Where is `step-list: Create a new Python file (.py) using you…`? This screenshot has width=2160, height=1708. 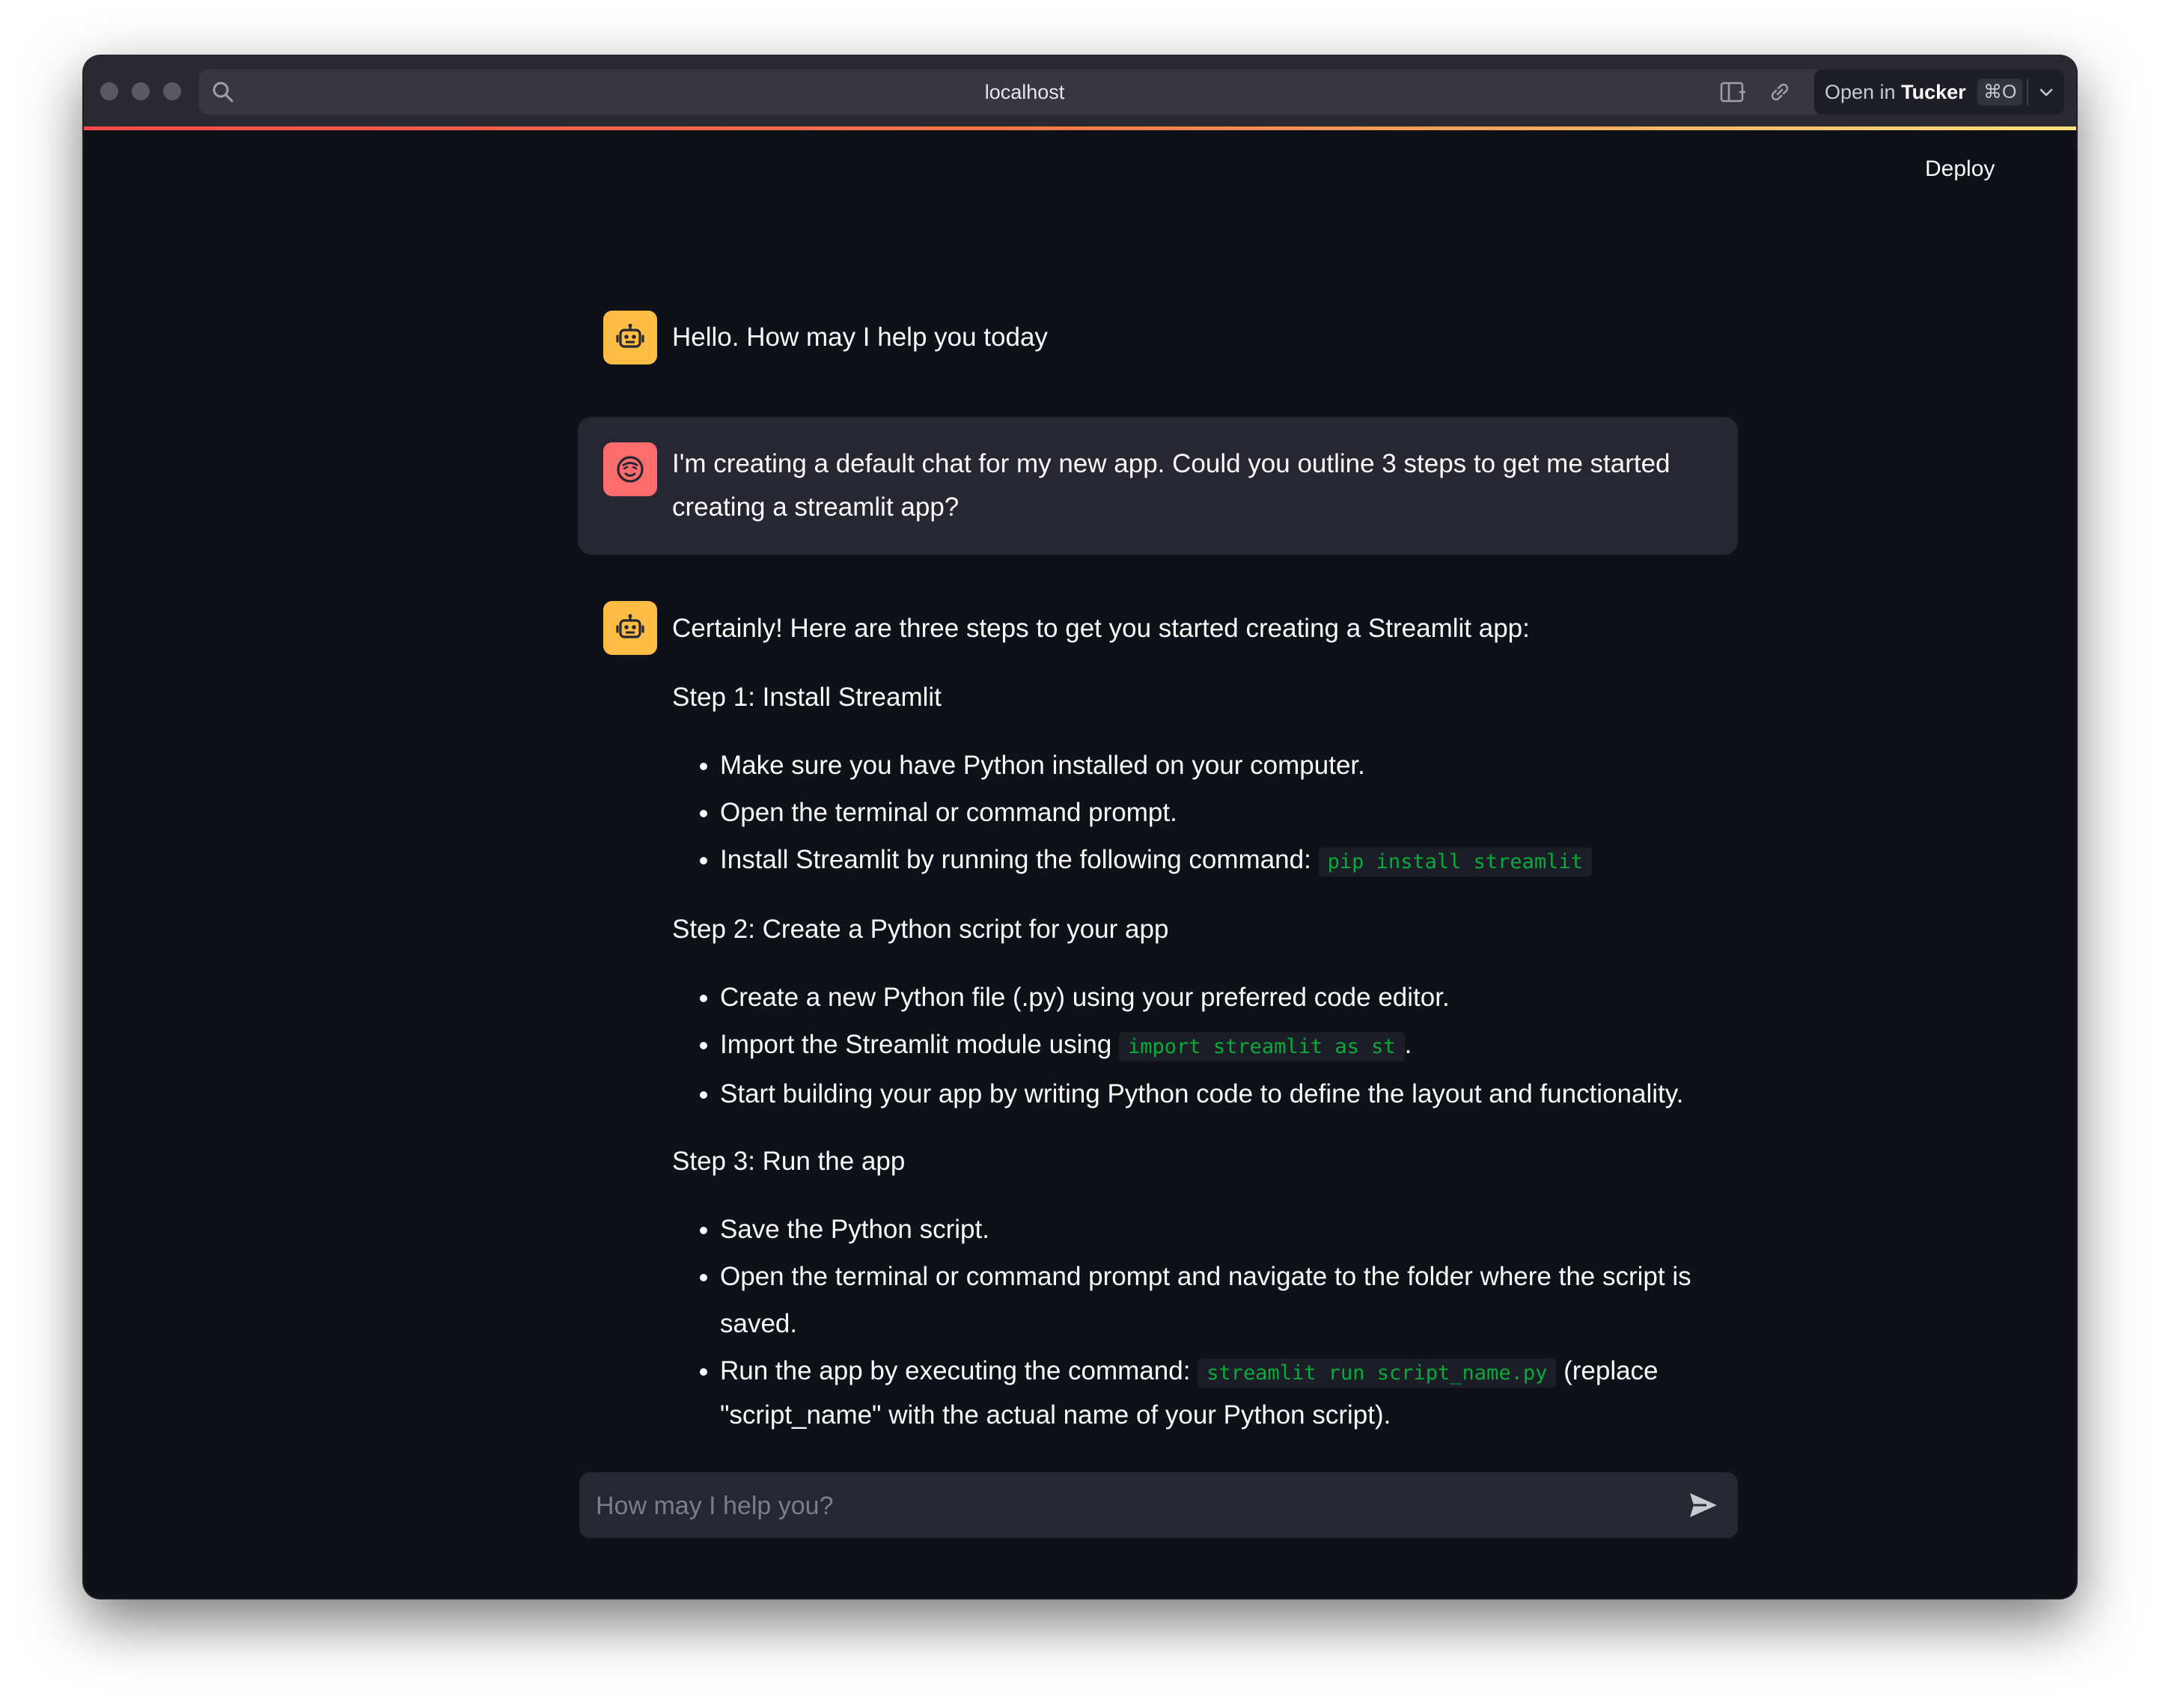 step-list: Create a new Python file (.py) using you… is located at coordinates (1196, 1045).